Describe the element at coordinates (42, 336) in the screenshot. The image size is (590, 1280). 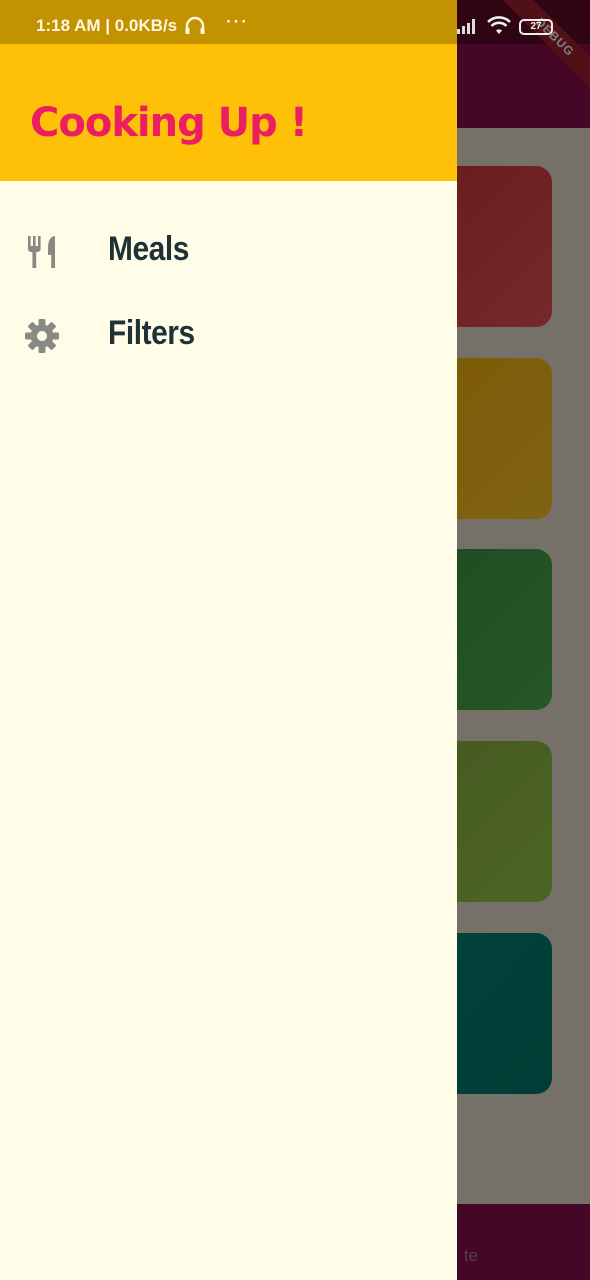
I see `settings-icon` at that location.